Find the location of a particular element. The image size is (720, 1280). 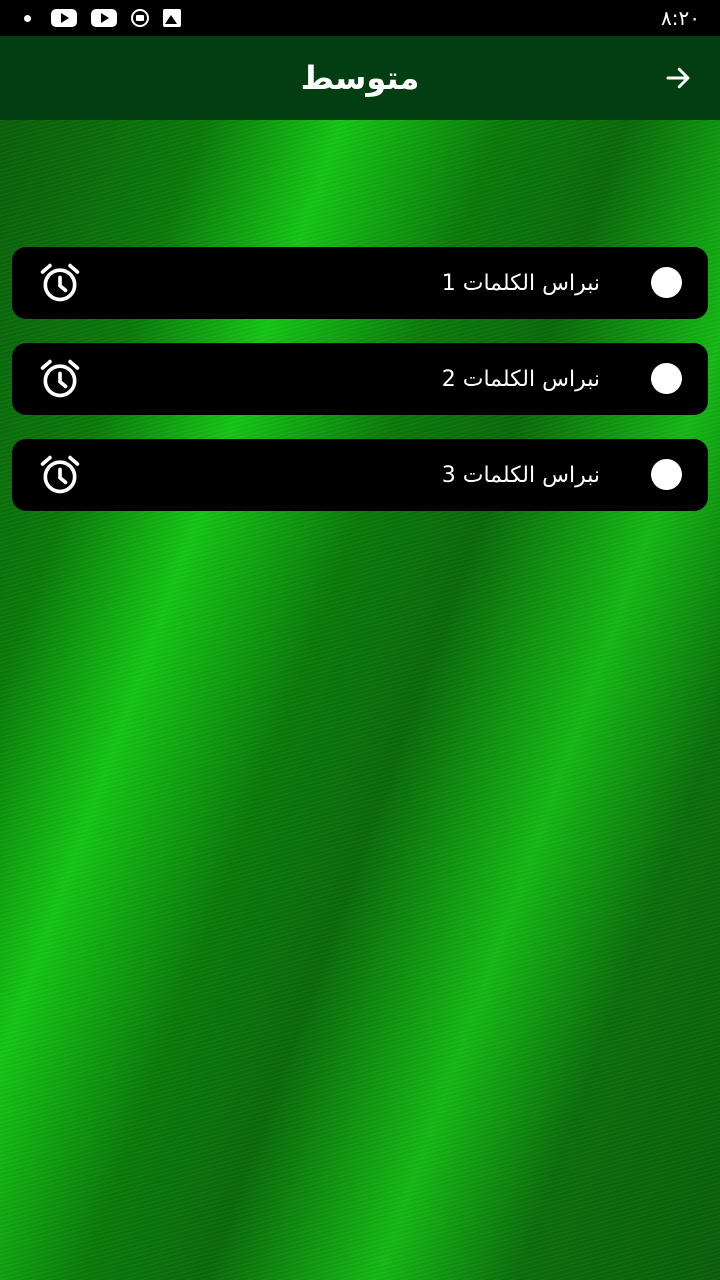

back-button is located at coordinates (678, 78).